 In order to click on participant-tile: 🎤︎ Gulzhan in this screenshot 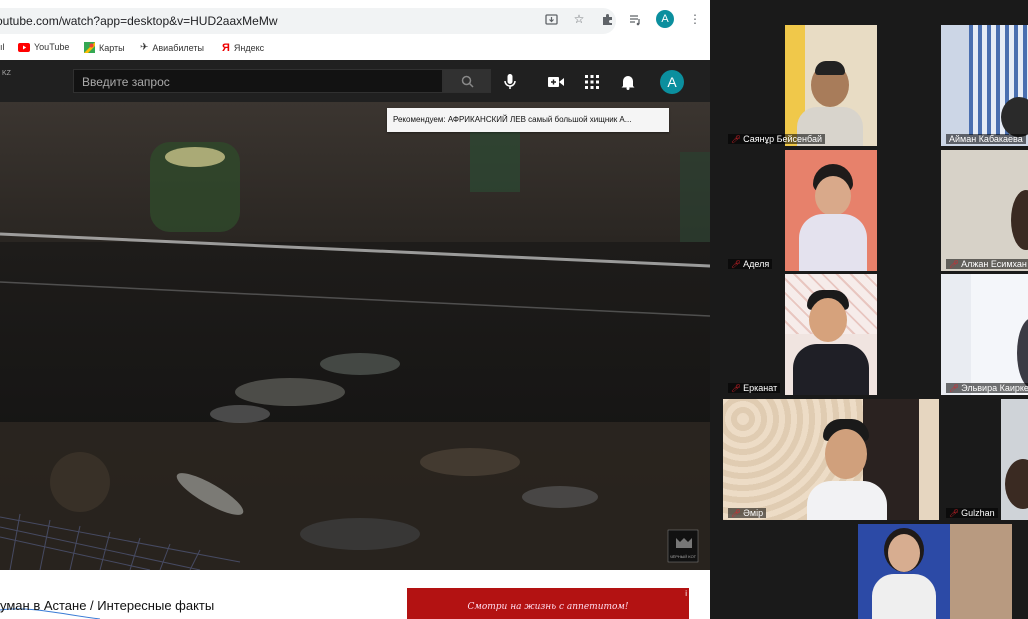, I will do `click(984, 459)`.